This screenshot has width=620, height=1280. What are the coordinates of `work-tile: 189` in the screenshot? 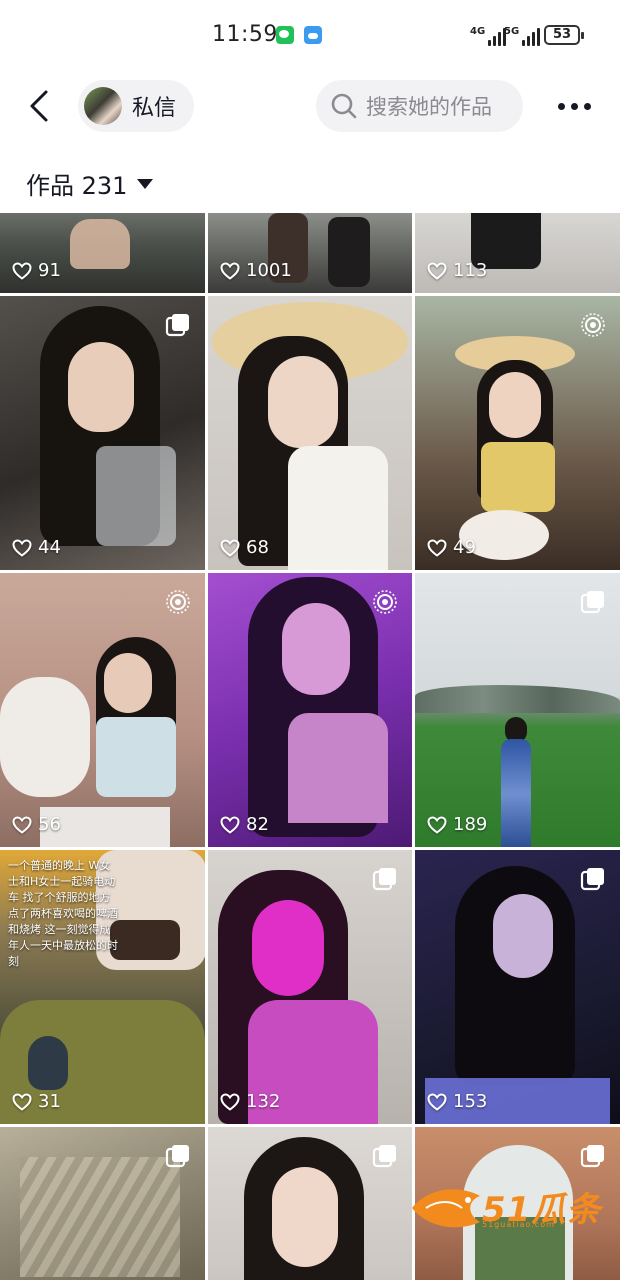 It's located at (517, 710).